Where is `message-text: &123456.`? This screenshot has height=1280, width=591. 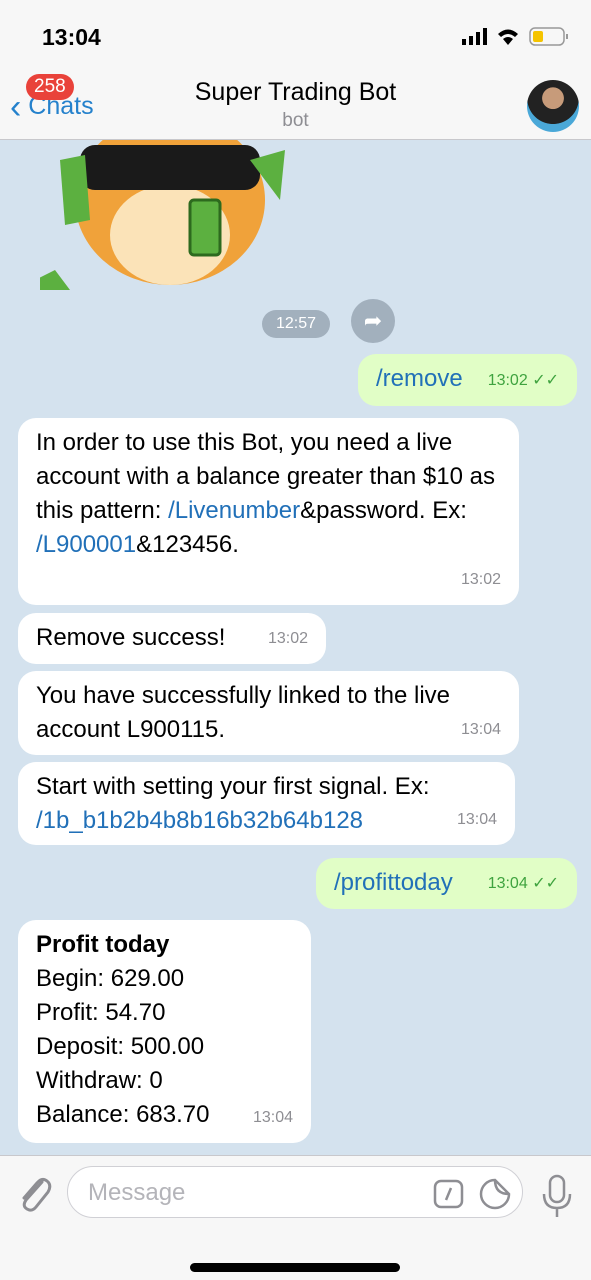
message-text: &123456. is located at coordinates (187, 544).